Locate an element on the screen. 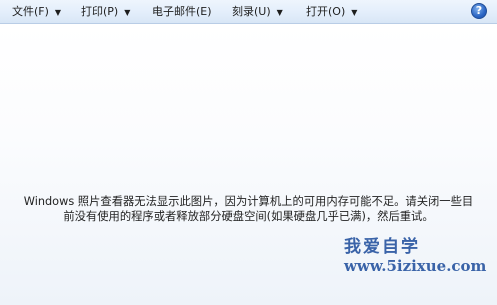 This screenshot has width=497, height=305. menu-bar: 文件(F) ▼ 打印(P) ▼ 电子邮件(E) 刻录(U) ▼ 打开(O) ▼ ? is located at coordinates (248, 12).